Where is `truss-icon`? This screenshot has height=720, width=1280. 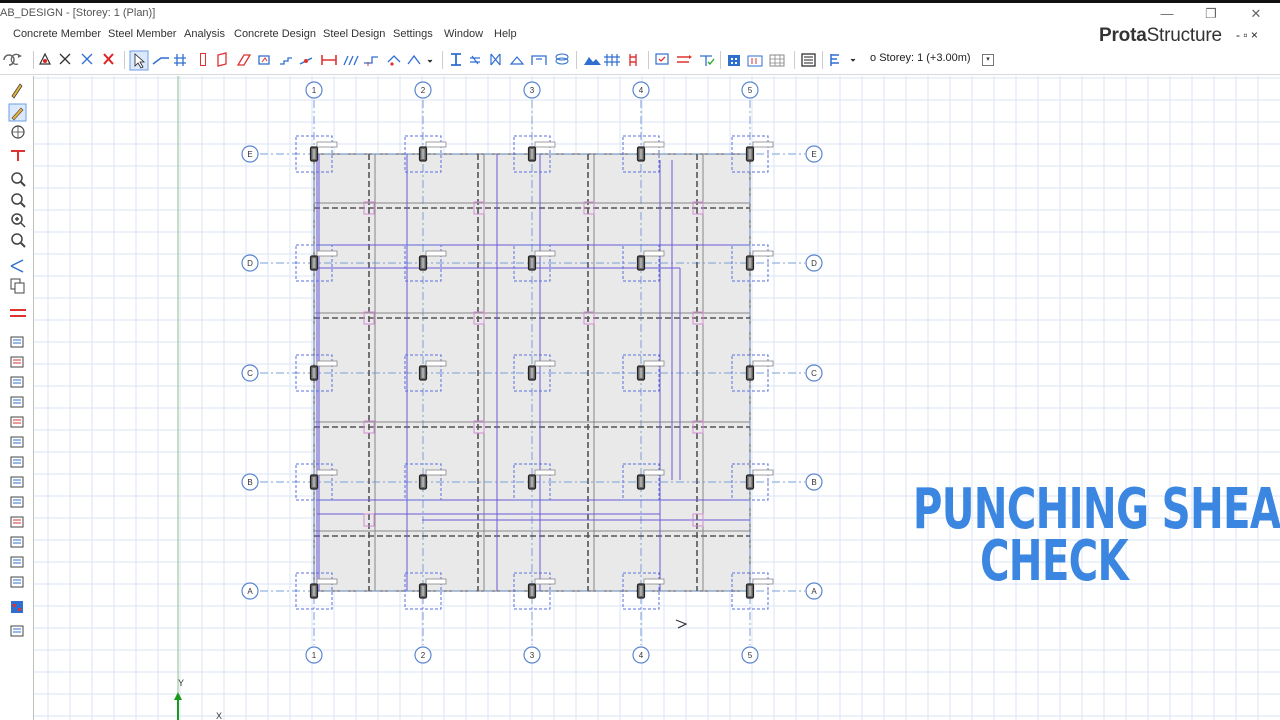 truss-icon is located at coordinates (517, 60).